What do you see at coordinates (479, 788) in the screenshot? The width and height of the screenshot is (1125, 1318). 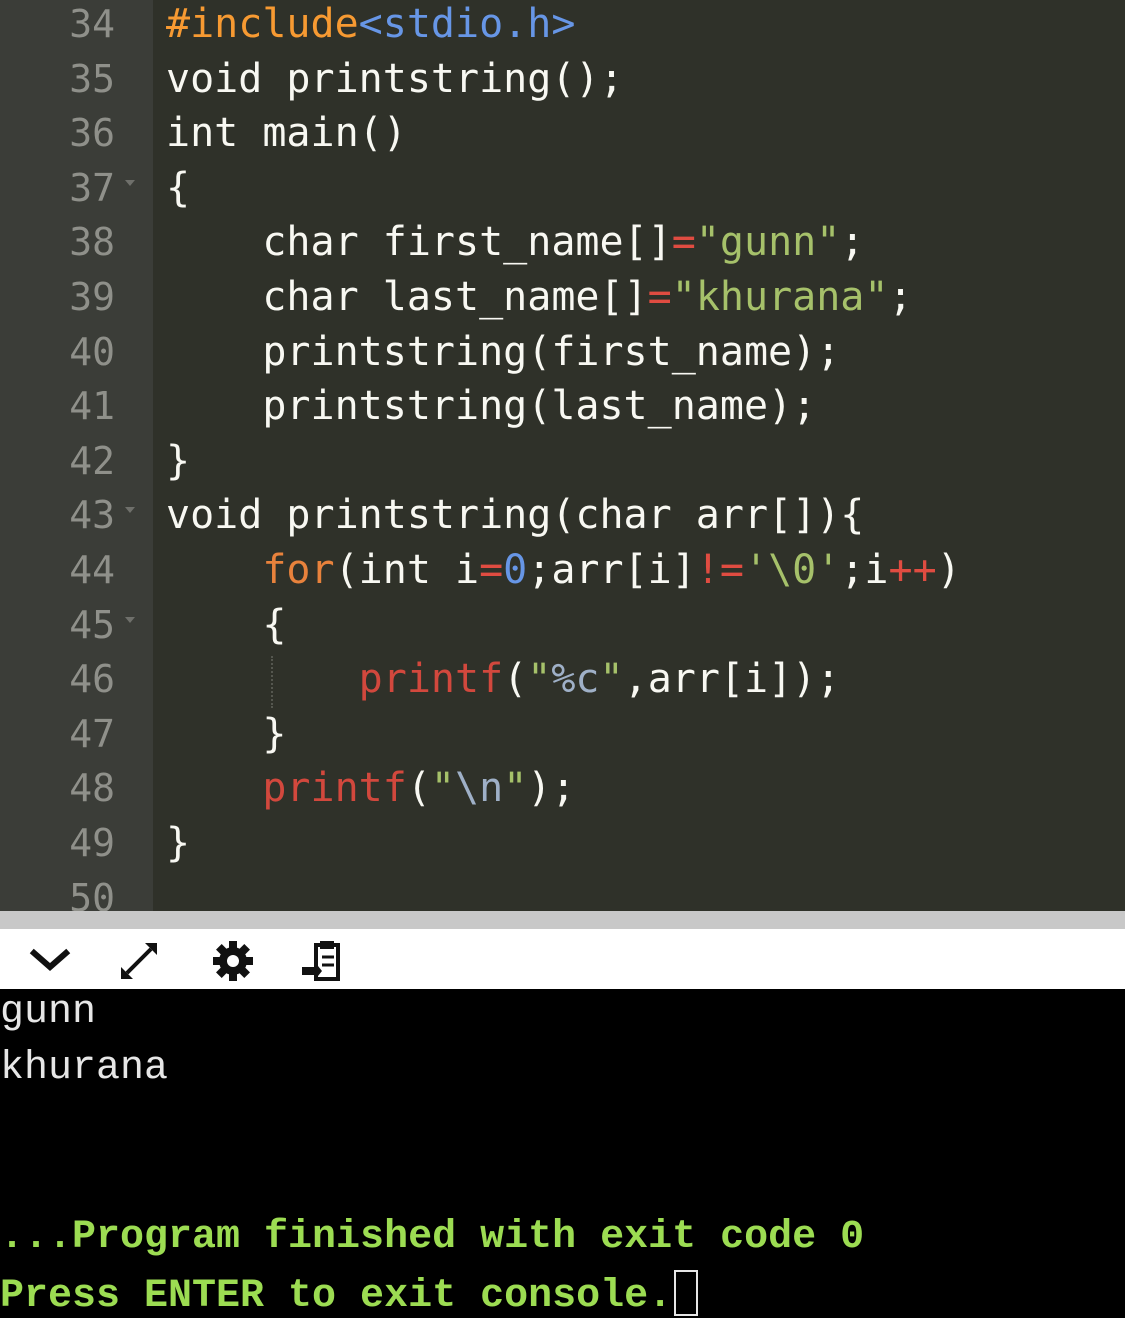 I see `code-token: \n` at bounding box center [479, 788].